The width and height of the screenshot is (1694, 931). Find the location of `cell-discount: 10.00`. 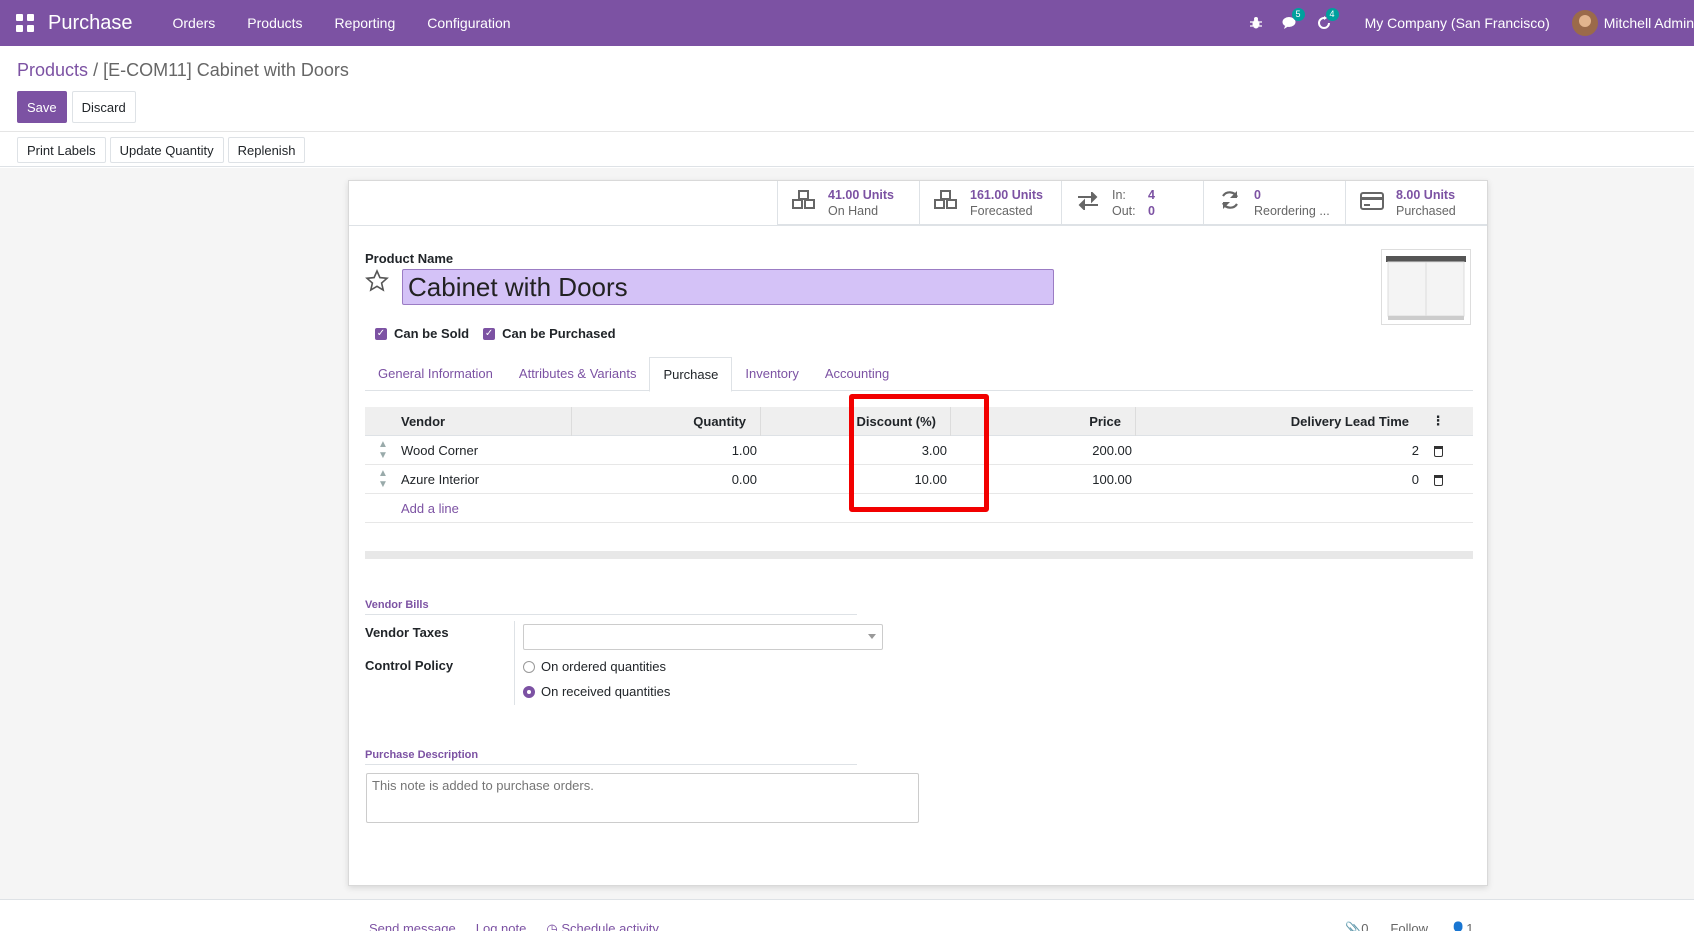

cell-discount: 10.00 is located at coordinates (901, 479).